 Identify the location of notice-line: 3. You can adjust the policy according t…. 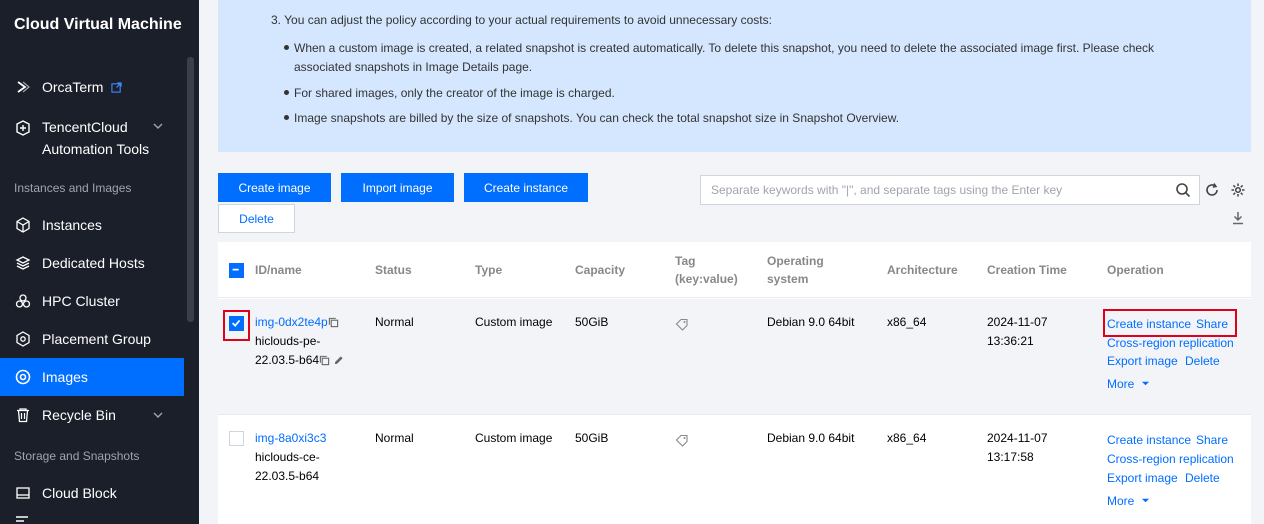
(521, 20).